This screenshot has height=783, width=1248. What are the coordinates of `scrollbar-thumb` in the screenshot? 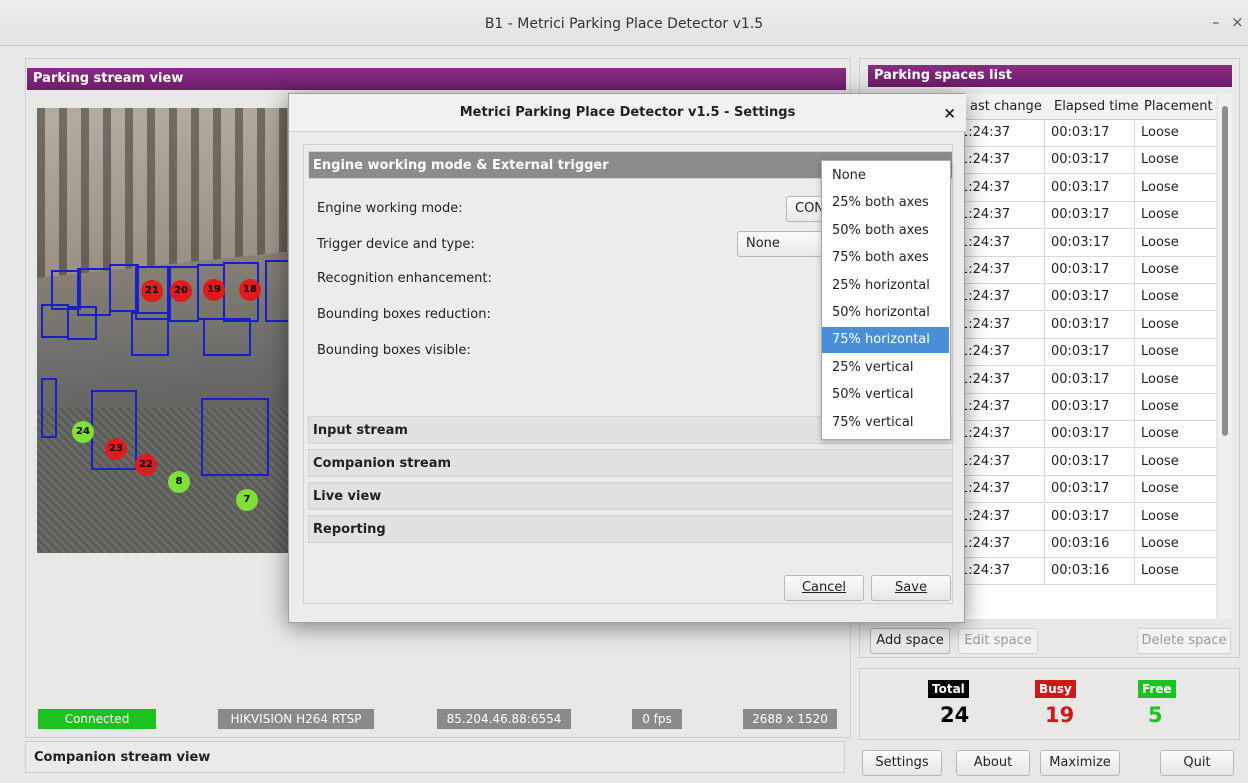 It's located at (1225, 271).